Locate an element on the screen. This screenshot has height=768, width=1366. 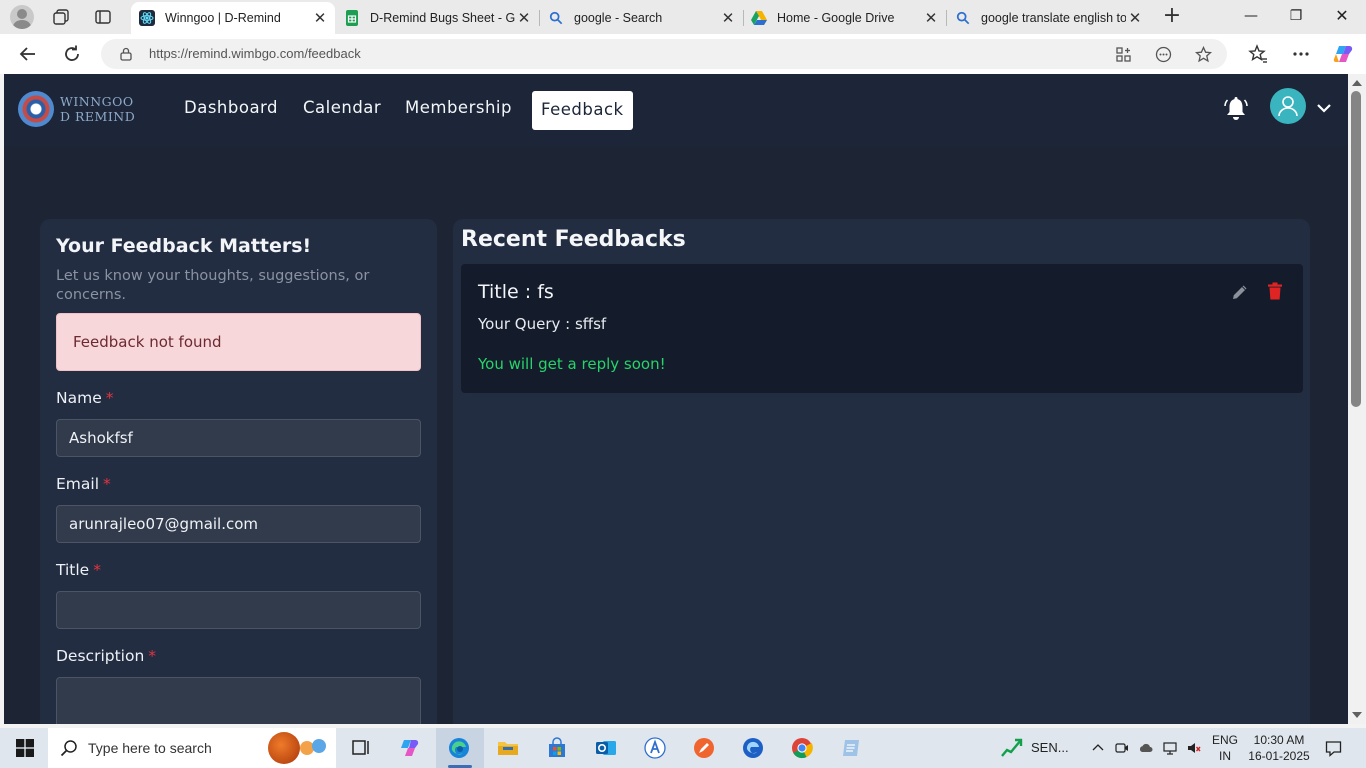
tab-winngoo: Winngoo | D-Remind ✕ is located at coordinates (233, 18).